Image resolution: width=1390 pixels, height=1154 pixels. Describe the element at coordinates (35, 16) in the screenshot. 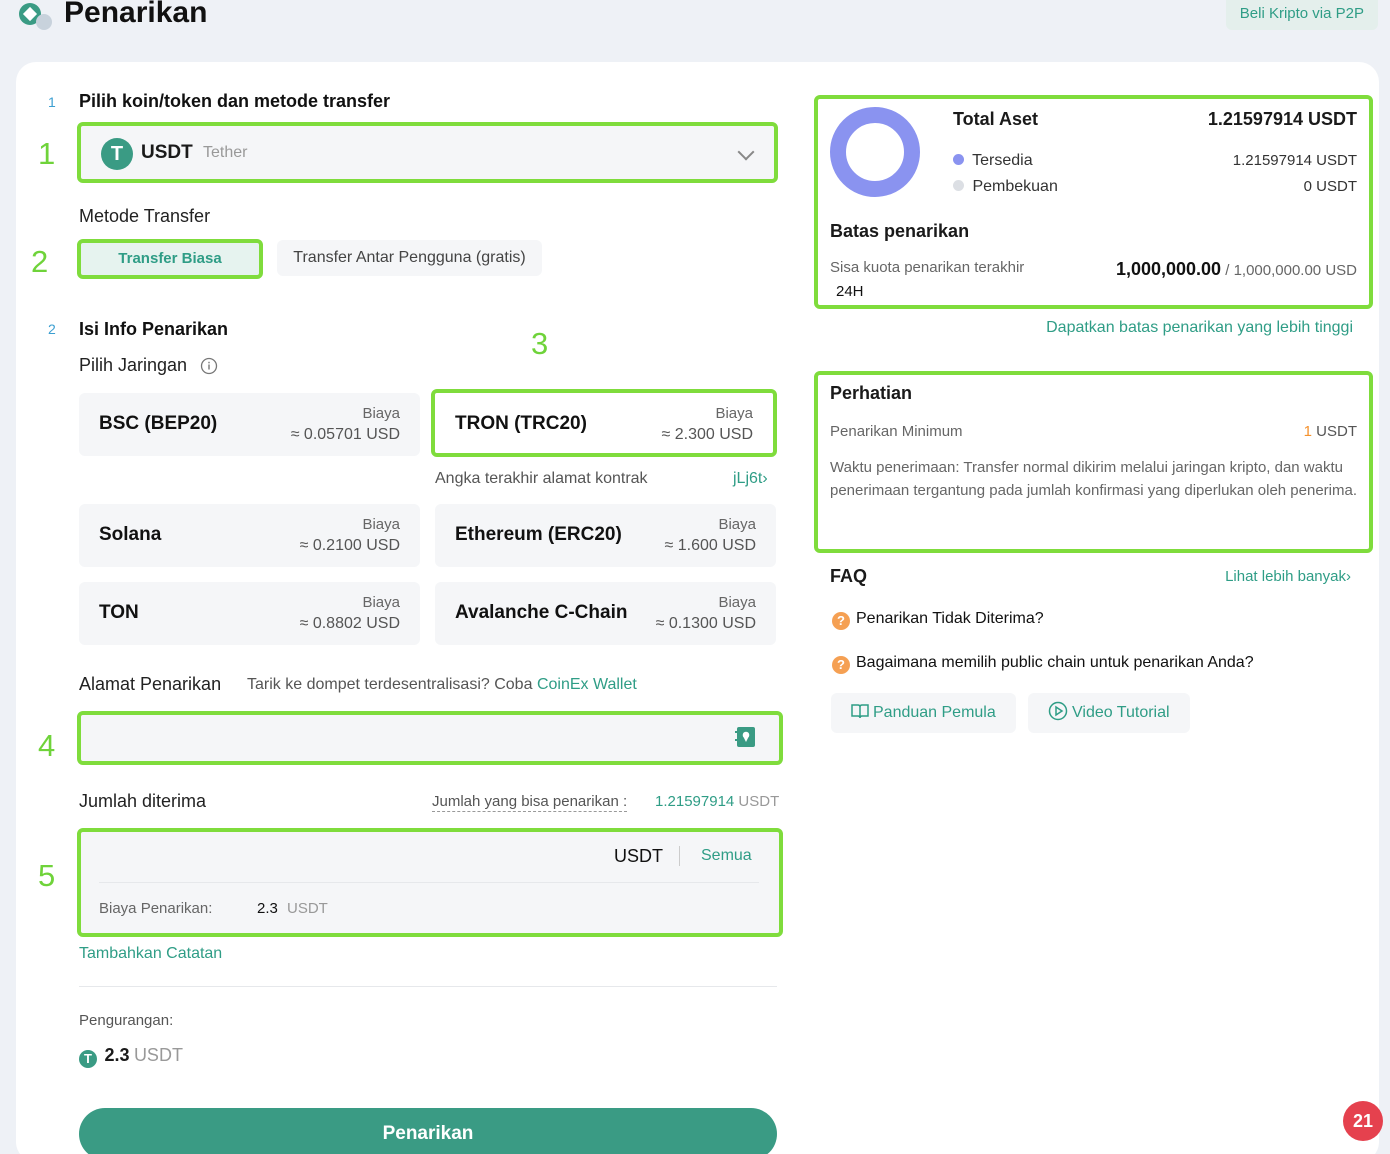

I see `withdraw-logo-icon` at that location.